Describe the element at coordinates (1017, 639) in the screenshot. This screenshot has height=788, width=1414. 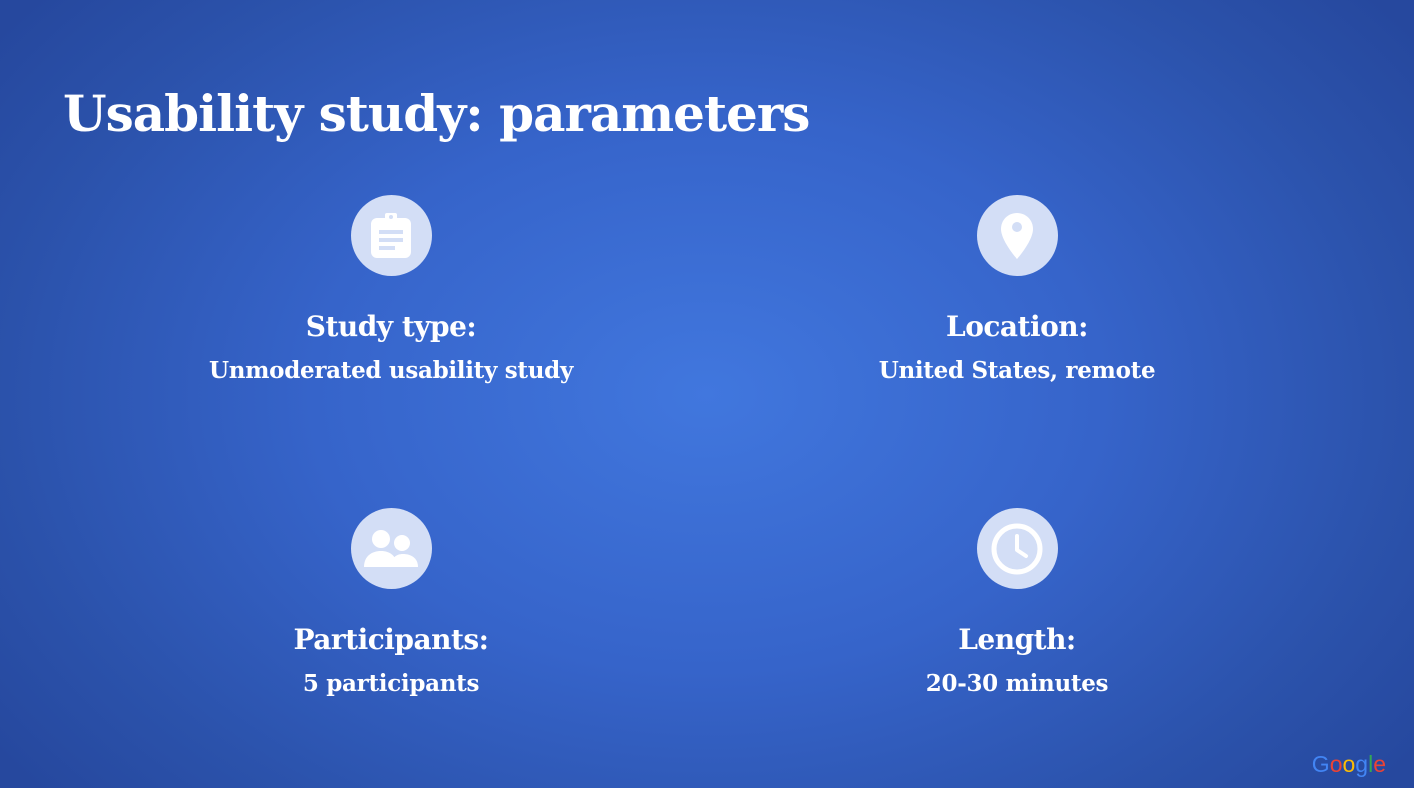
I see `length-label: Length:` at that location.